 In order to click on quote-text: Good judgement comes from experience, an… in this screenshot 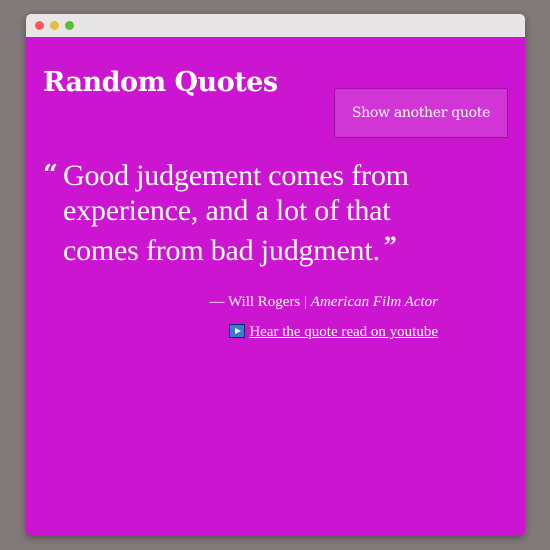, I will do `click(236, 213)`.